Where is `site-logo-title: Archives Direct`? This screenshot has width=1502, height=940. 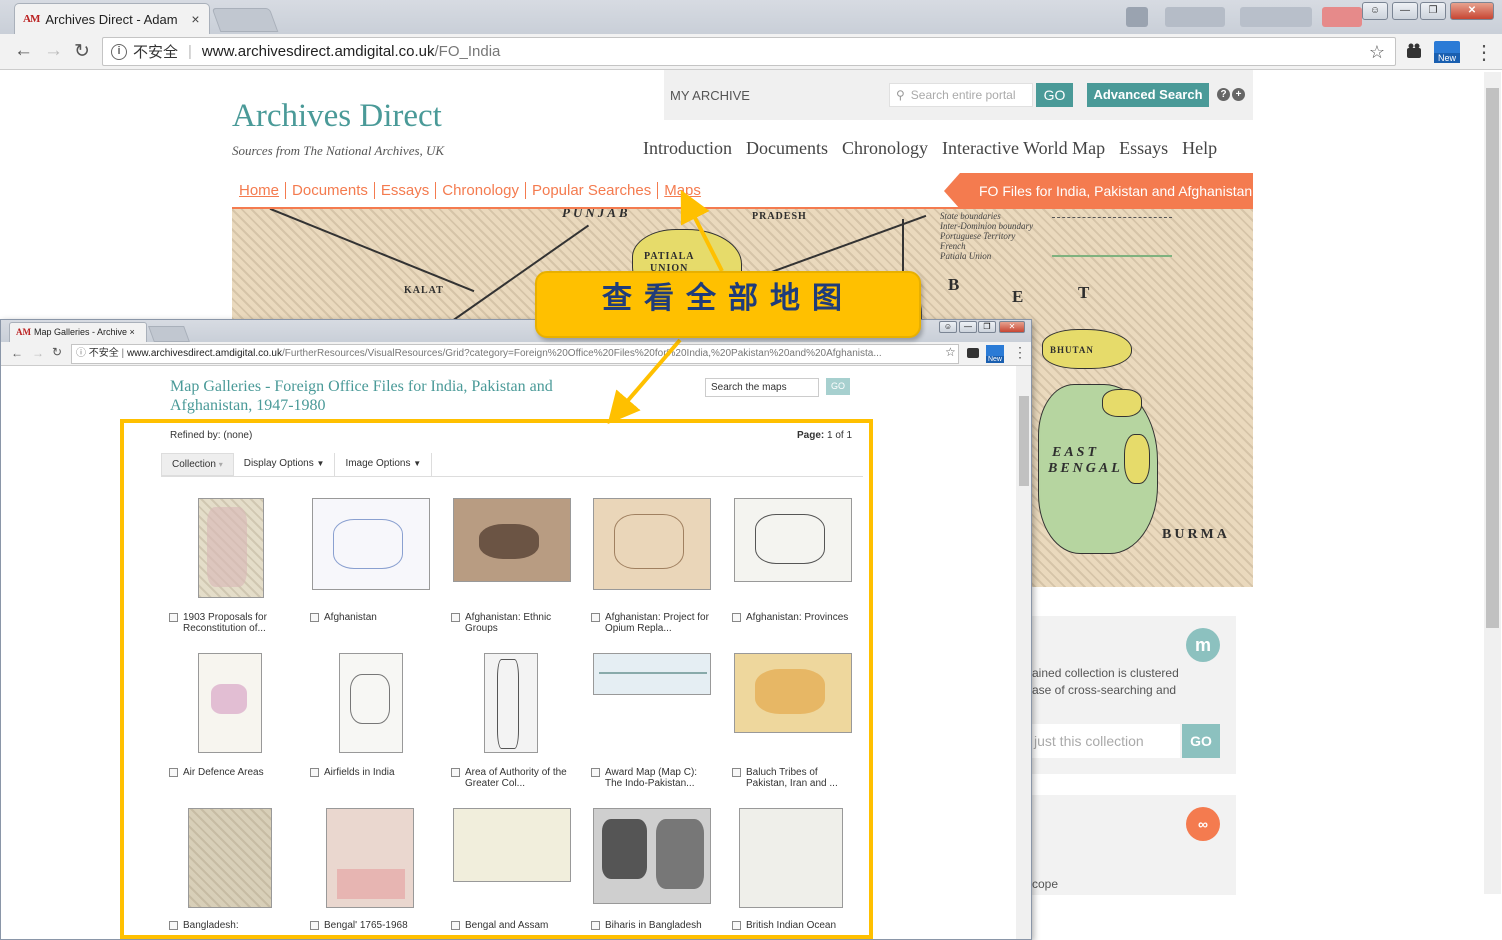 site-logo-title: Archives Direct is located at coordinates (337, 116).